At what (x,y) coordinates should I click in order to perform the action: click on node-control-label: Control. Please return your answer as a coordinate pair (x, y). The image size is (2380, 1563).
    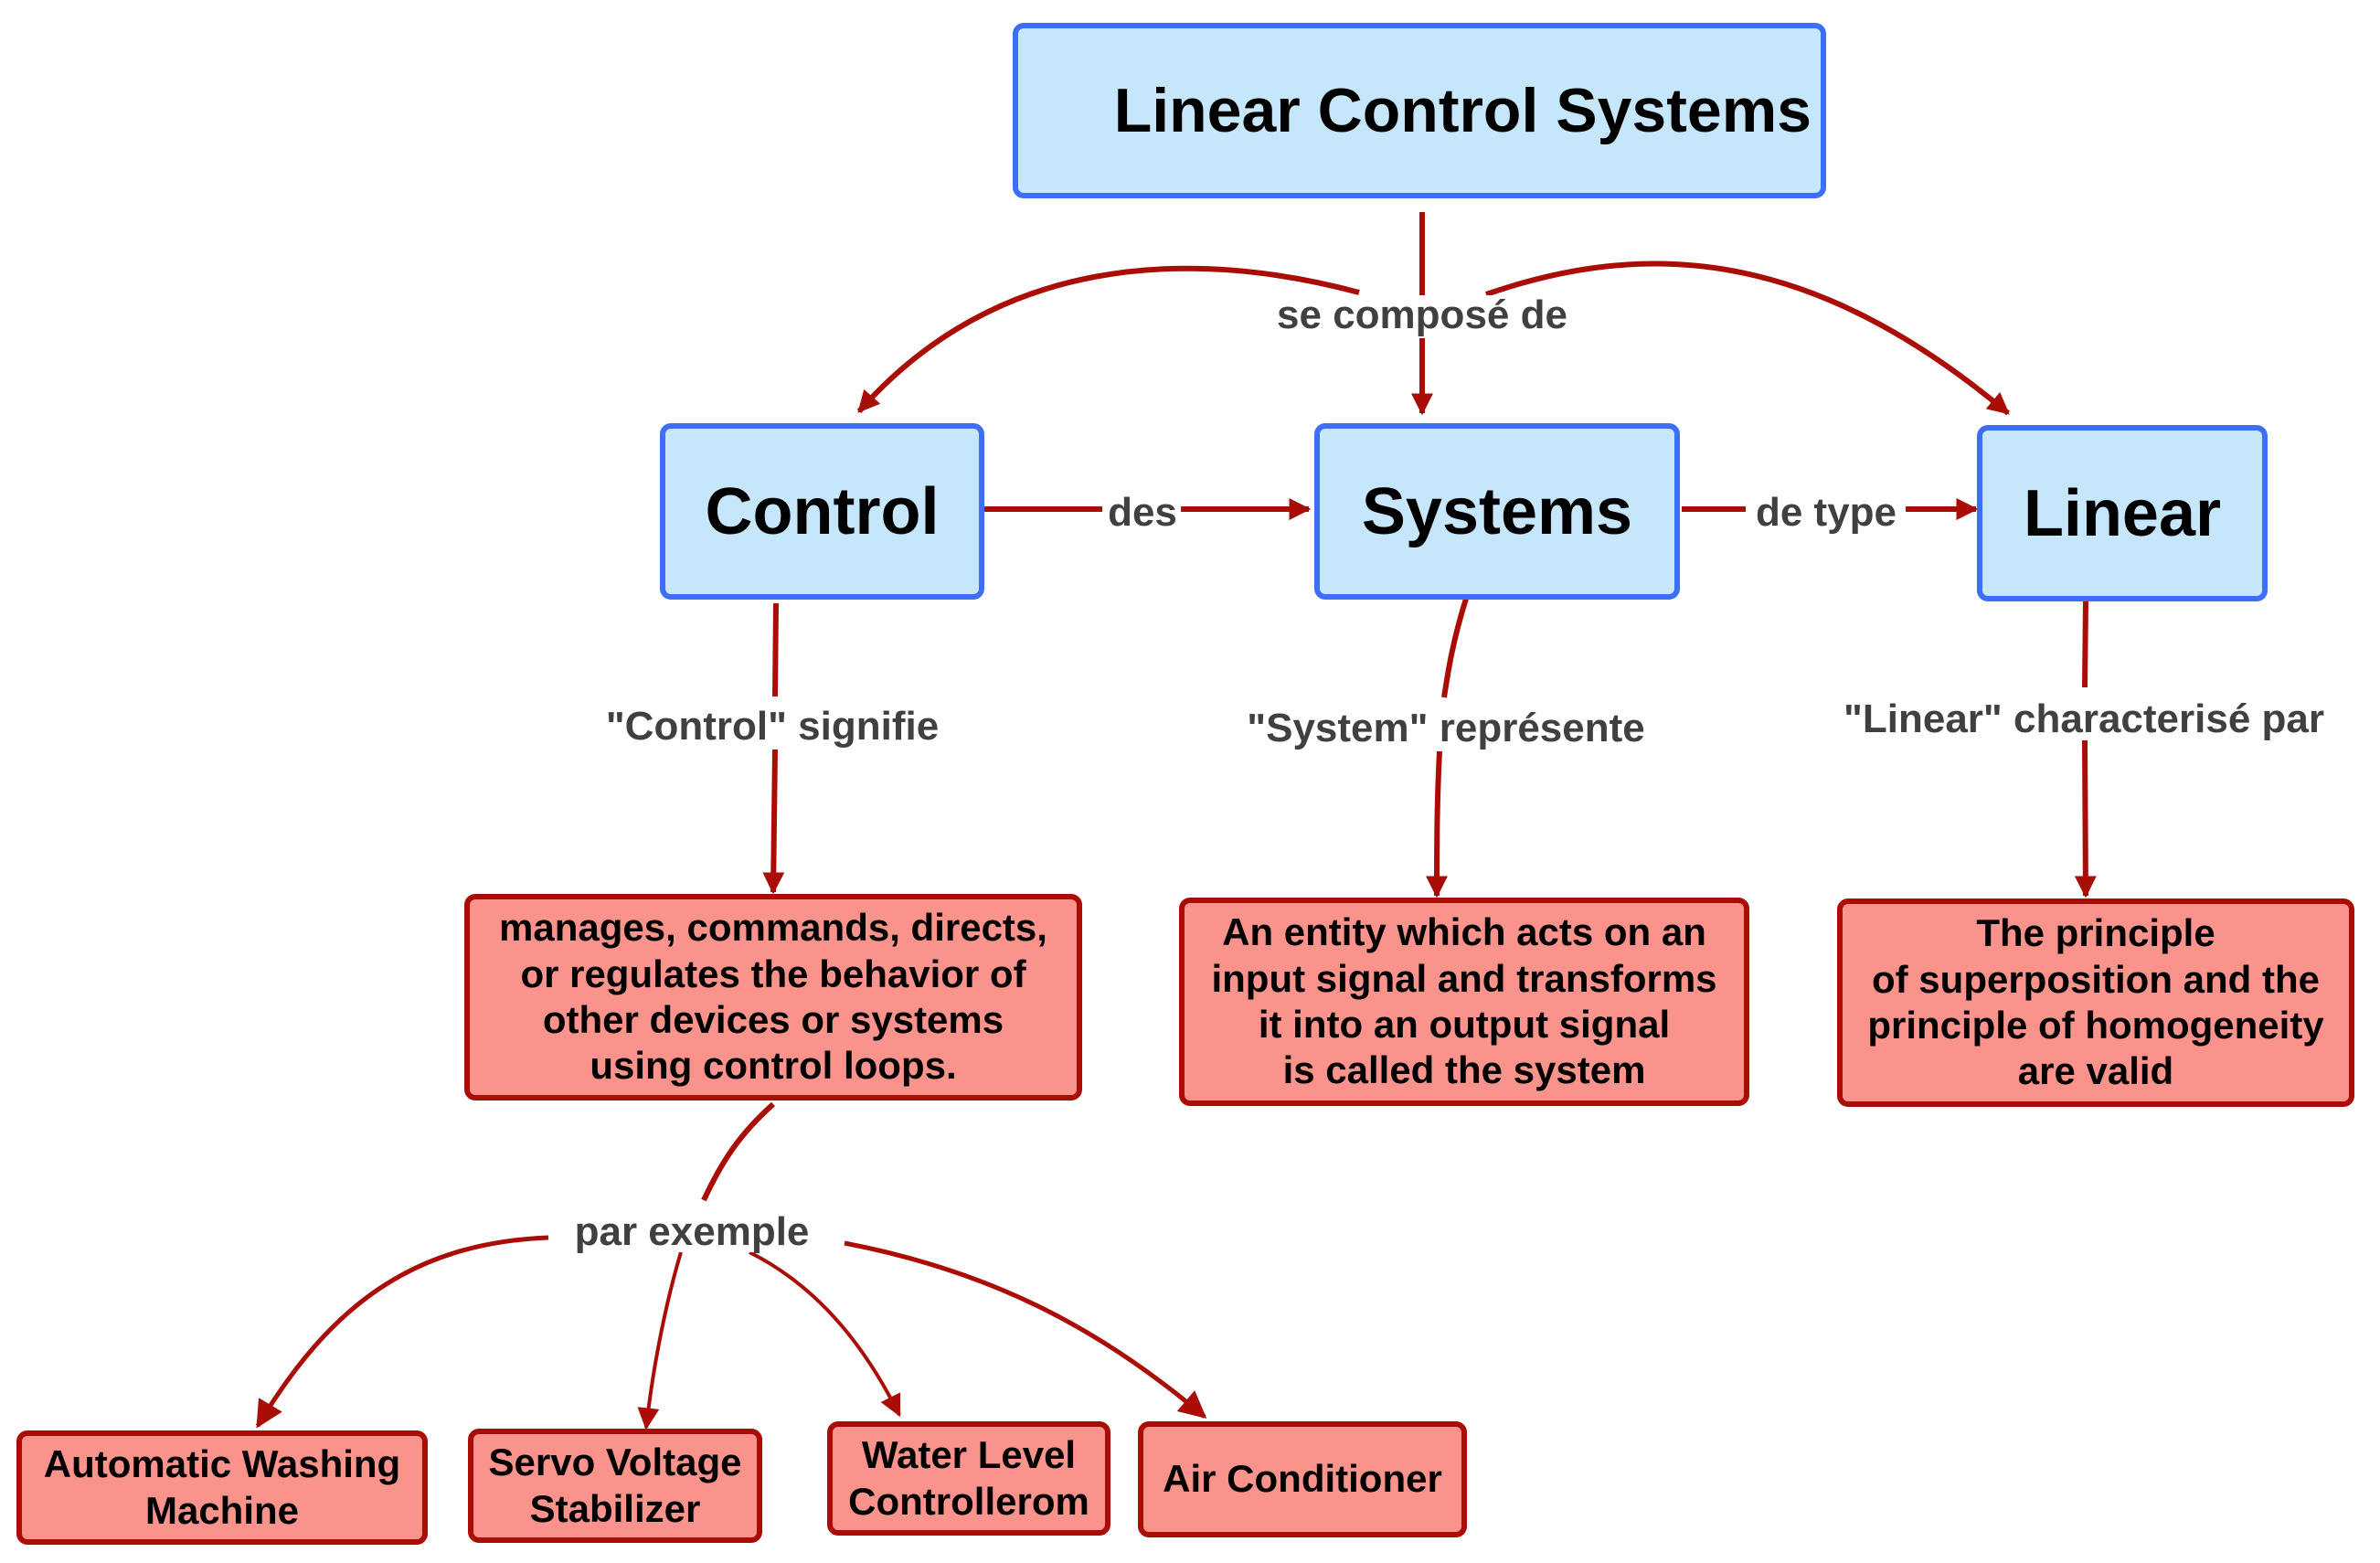
    Looking at the image, I should click on (822, 511).